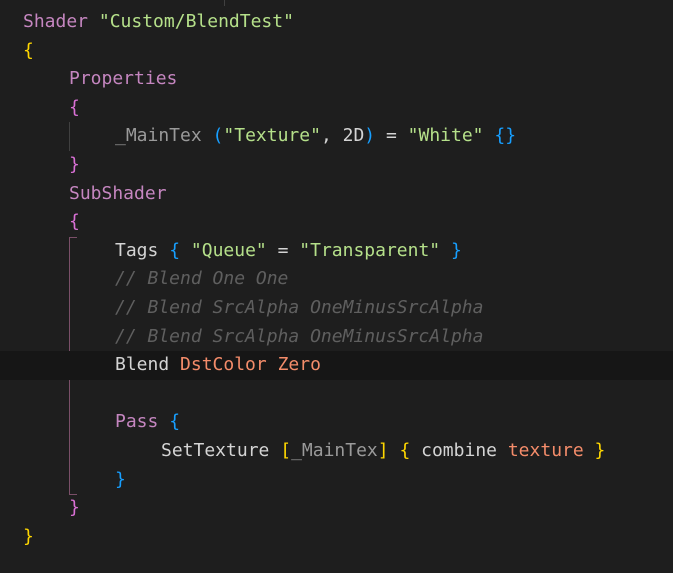  Describe the element at coordinates (224, 3) in the screenshot. I see `indent-guide` at that location.